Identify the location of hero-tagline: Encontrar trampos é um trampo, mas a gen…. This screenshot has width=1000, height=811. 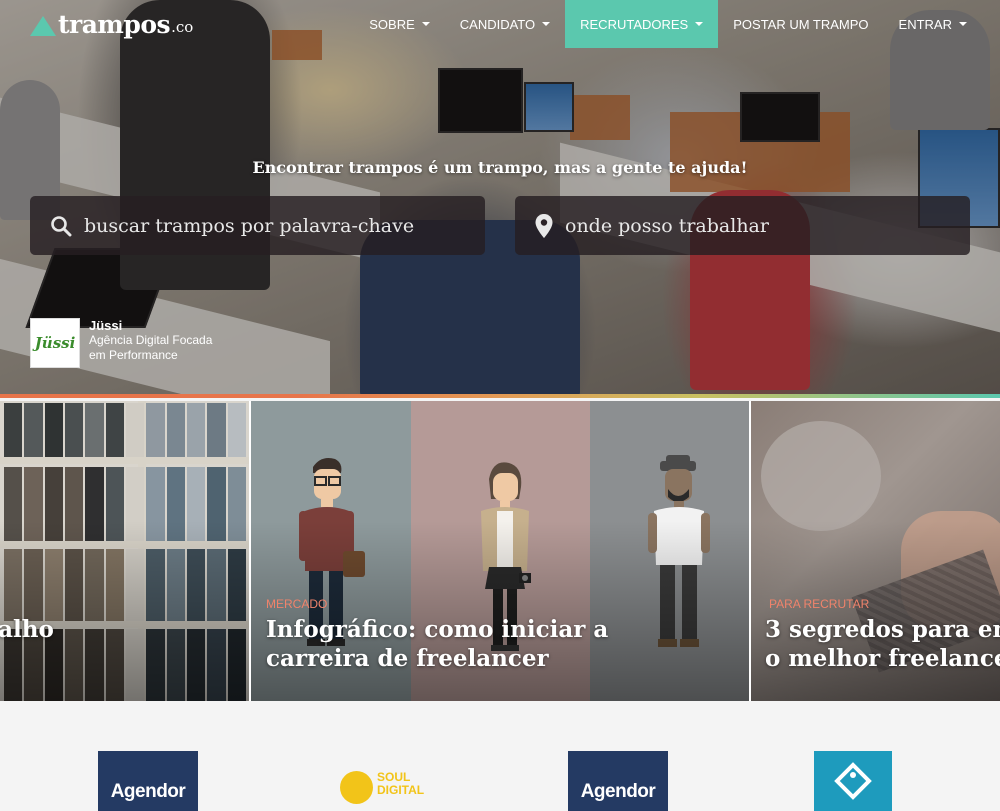
(500, 167).